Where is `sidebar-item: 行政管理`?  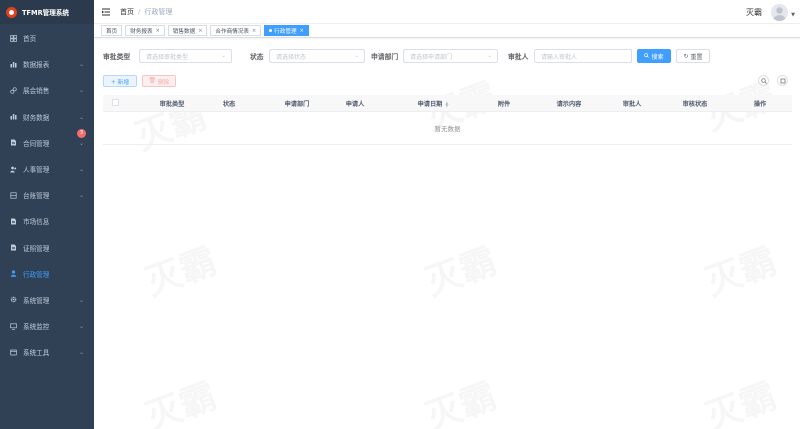 sidebar-item: 行政管理 is located at coordinates (47, 274).